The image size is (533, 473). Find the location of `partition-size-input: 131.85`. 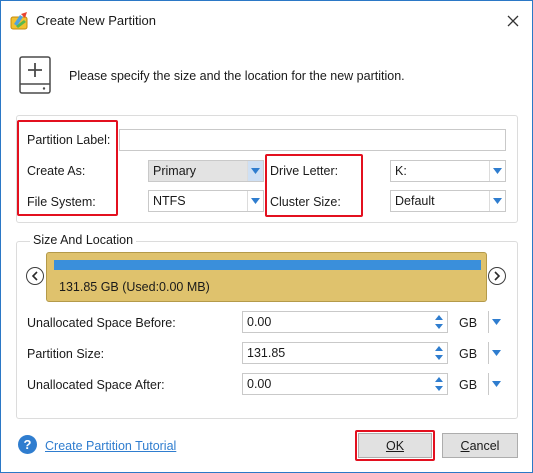

partition-size-input: 131.85 is located at coordinates (345, 353).